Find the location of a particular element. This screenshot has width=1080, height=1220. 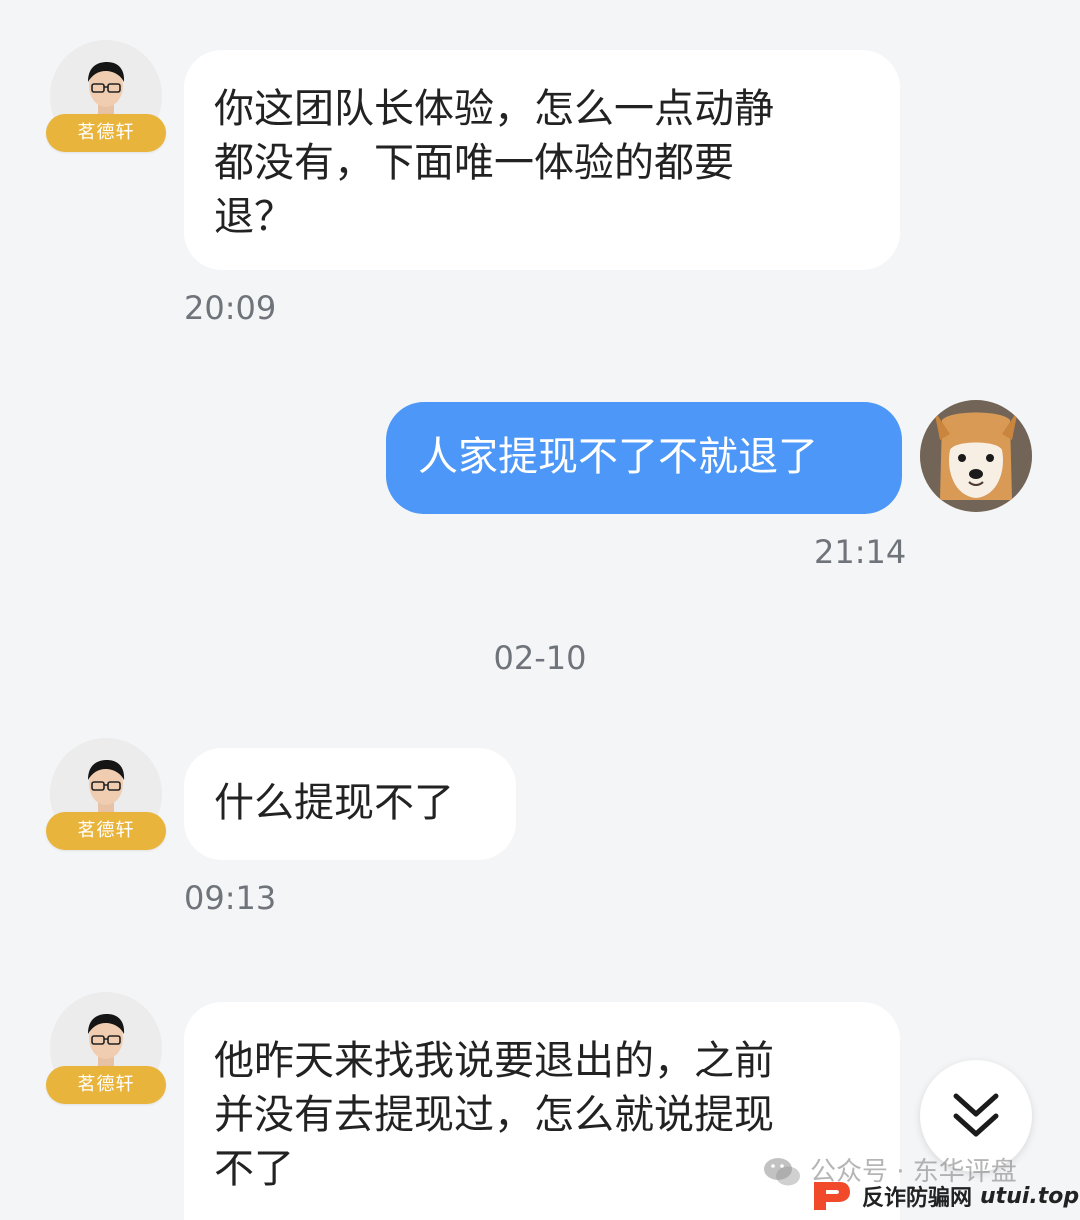

watermark-brand: 反诈防骗网 utui.top is located at coordinates (944, 1196).